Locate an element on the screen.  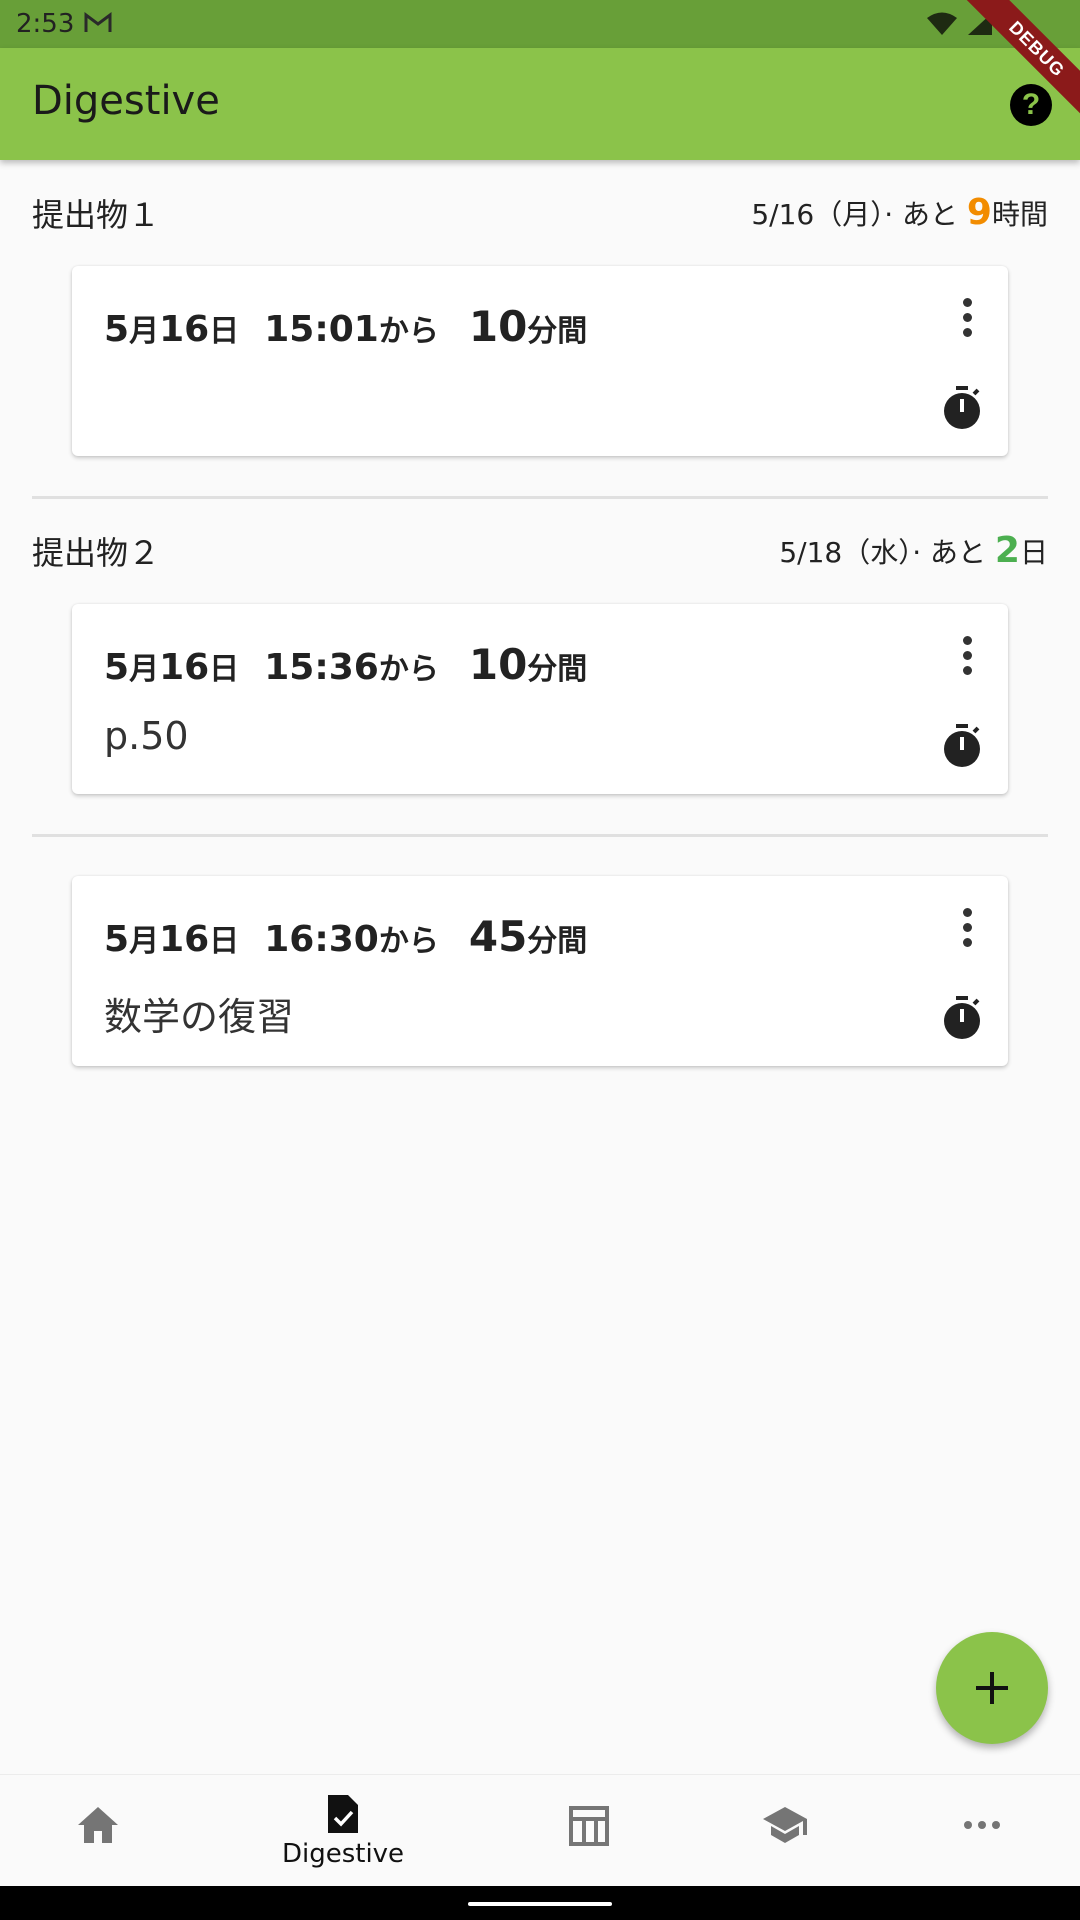
status-bar: 2:53 is located at coordinates (540, 24).